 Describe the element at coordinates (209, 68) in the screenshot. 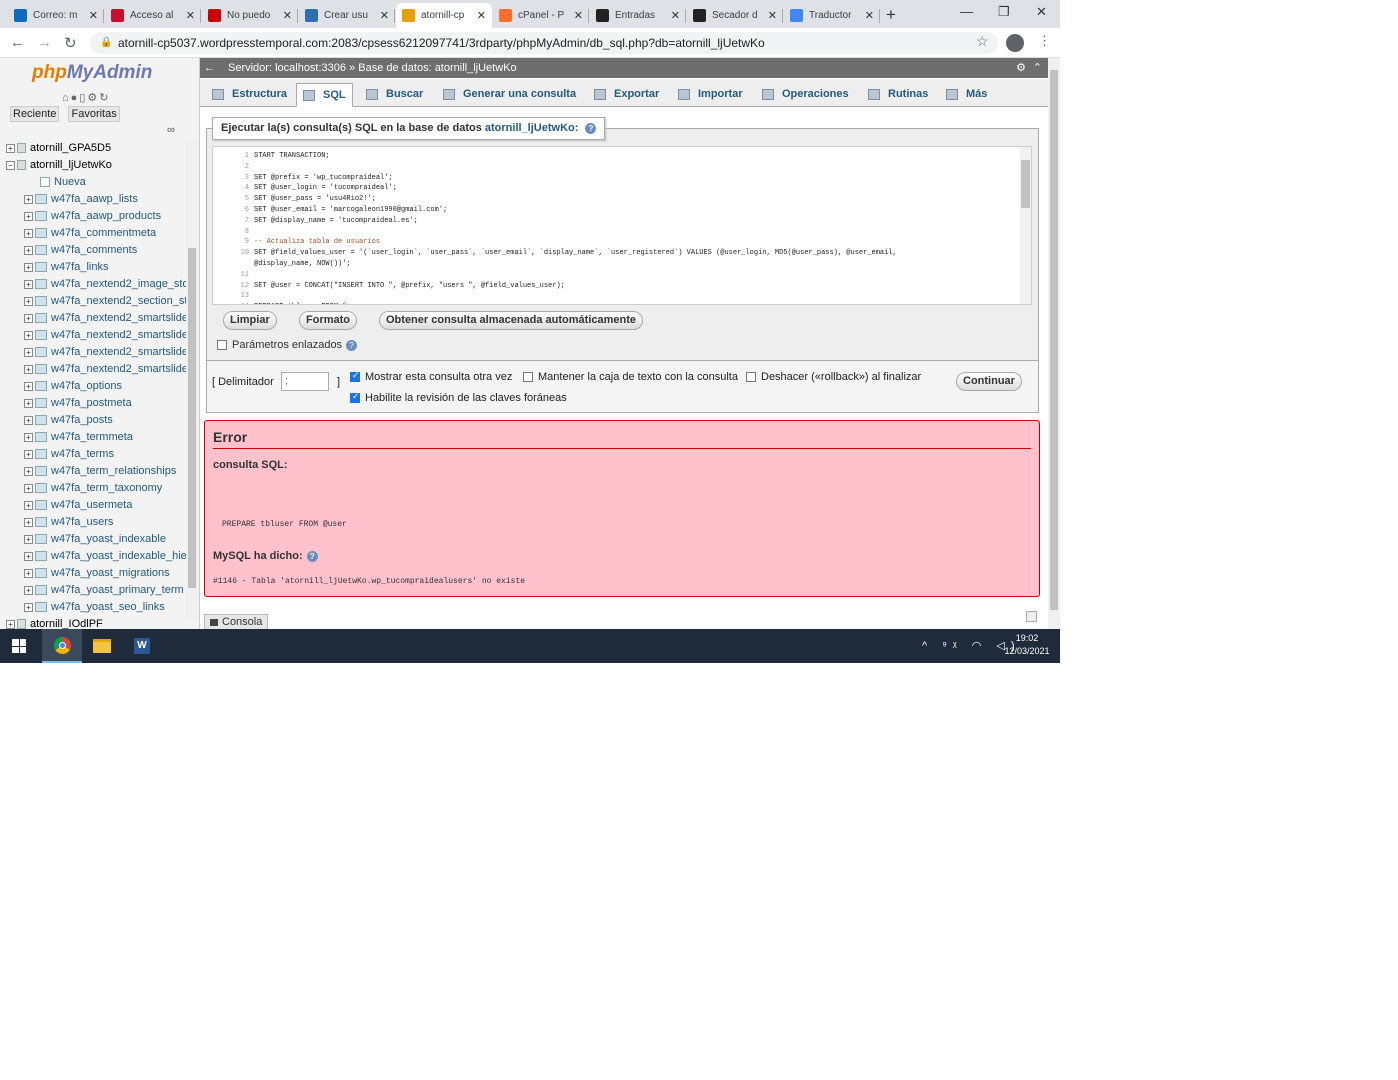

I see `collapse-icon: ←` at that location.